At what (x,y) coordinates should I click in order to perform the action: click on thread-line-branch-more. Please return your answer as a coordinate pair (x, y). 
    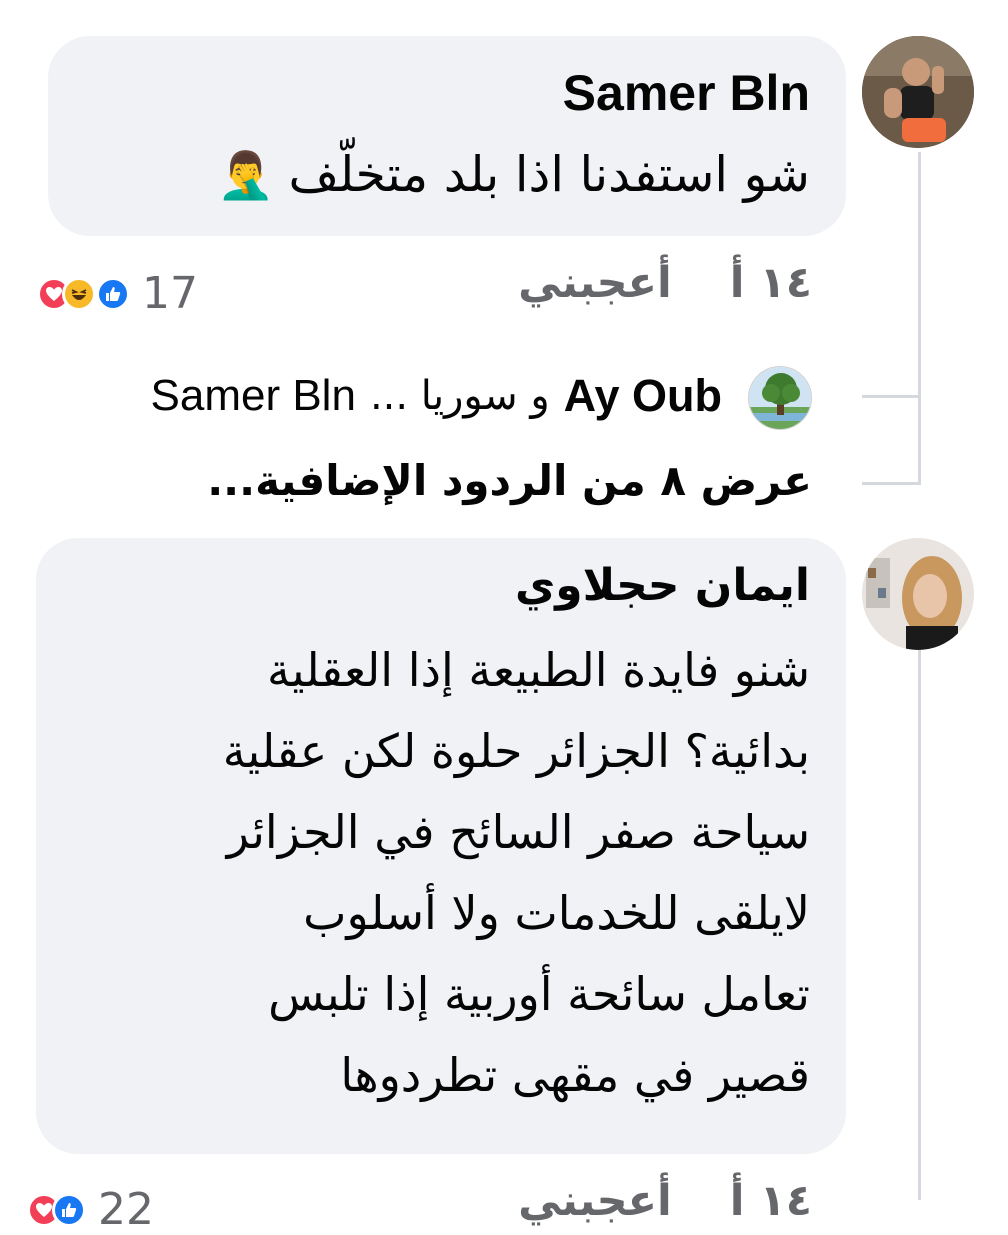
    Looking at the image, I should click on (891, 483).